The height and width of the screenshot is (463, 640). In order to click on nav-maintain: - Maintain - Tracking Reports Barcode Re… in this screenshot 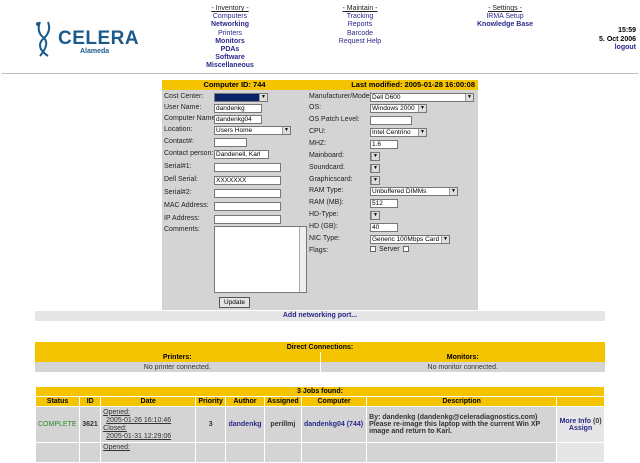, I will do `click(360, 25)`.